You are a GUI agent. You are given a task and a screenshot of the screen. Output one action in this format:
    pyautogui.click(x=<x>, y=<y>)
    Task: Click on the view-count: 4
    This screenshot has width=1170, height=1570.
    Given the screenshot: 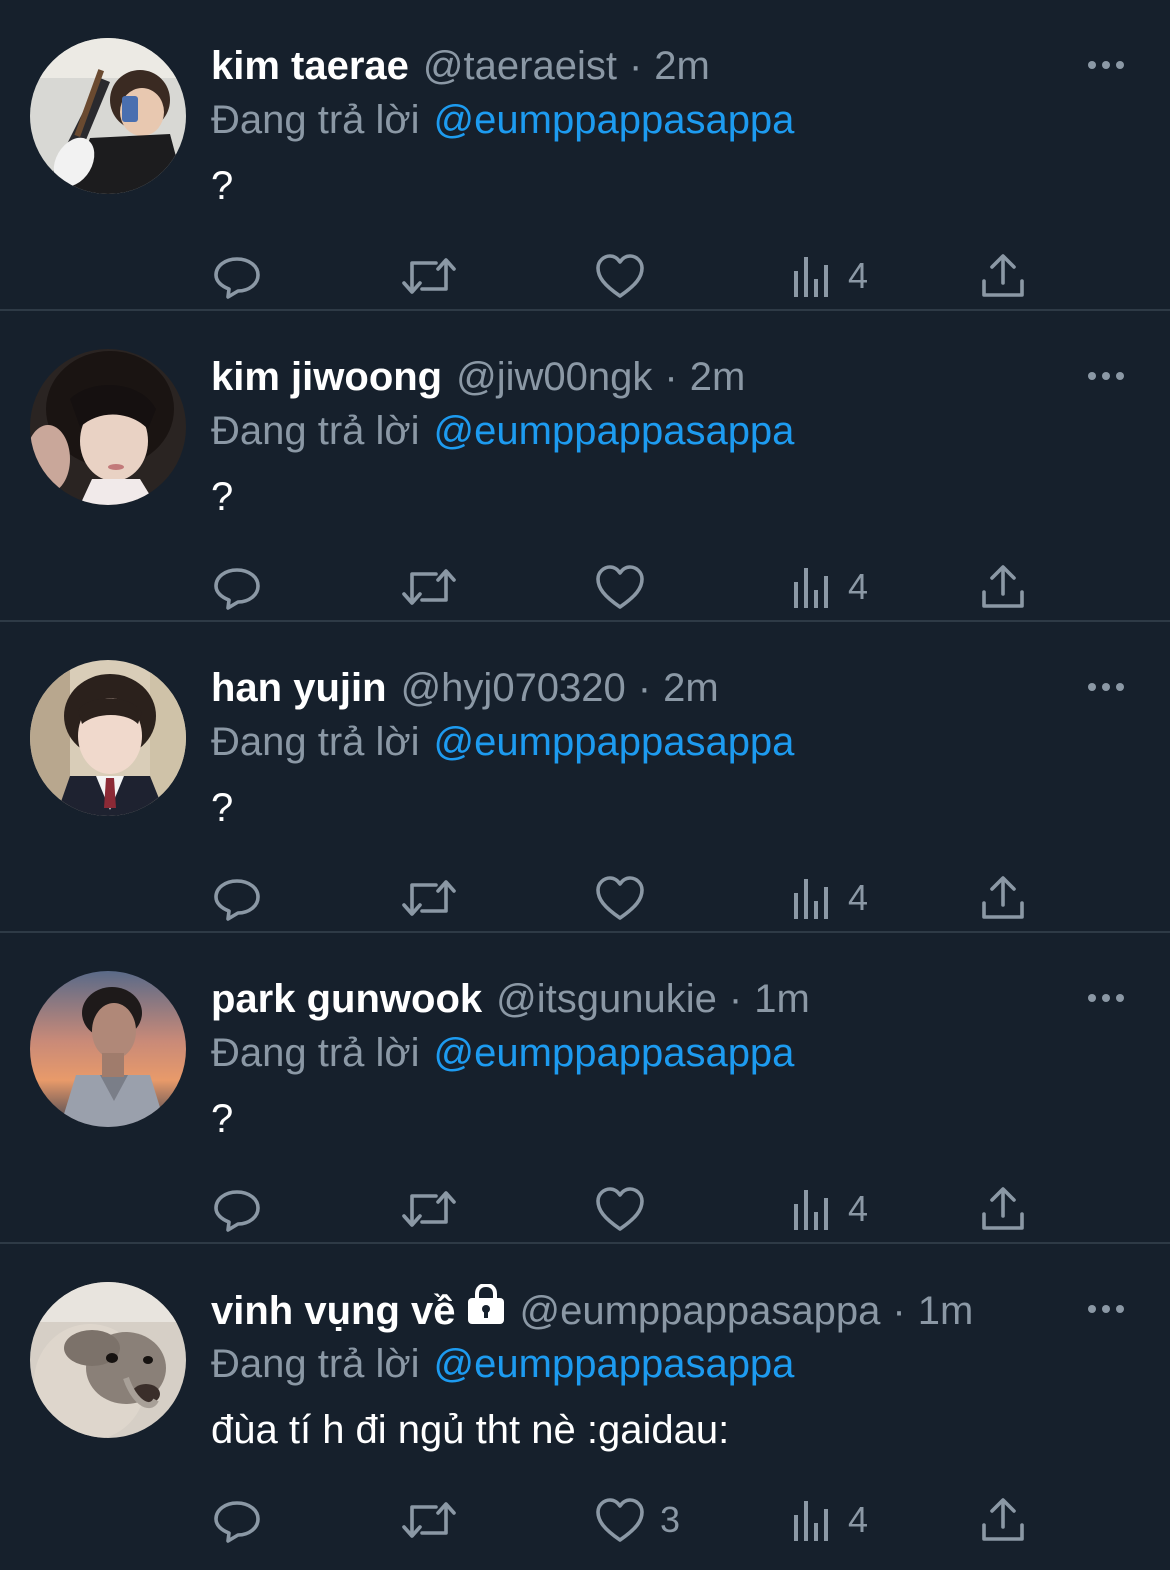 What is the action you would take?
    pyautogui.click(x=858, y=897)
    